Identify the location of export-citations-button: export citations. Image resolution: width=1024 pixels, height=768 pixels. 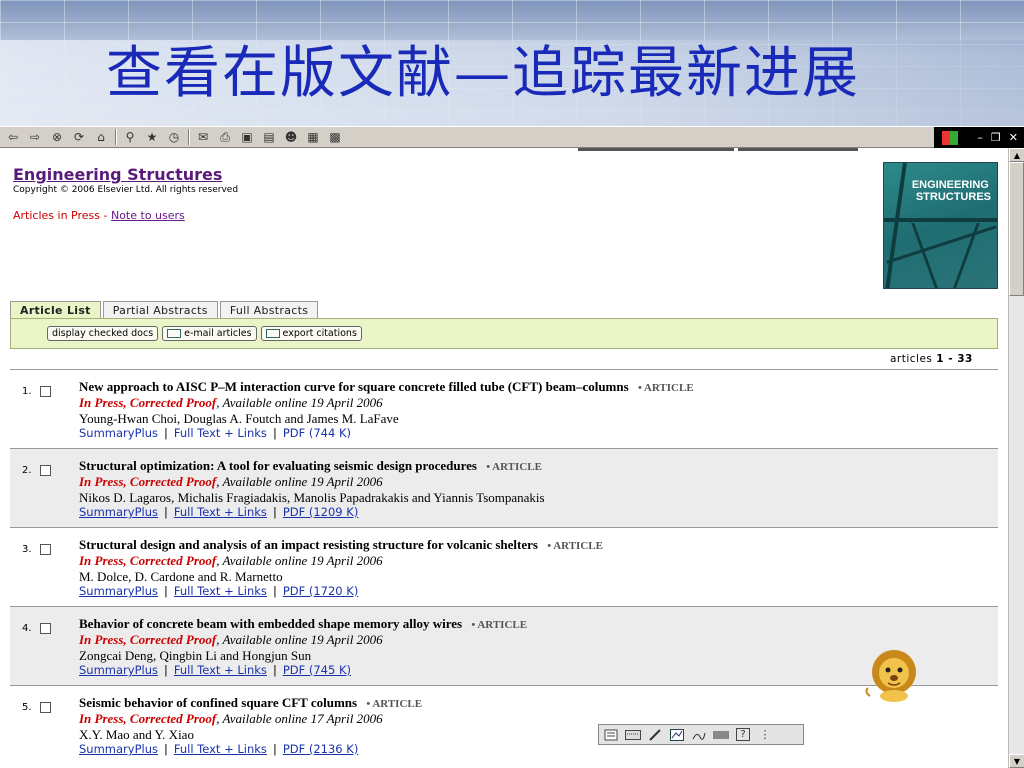
(311, 333).